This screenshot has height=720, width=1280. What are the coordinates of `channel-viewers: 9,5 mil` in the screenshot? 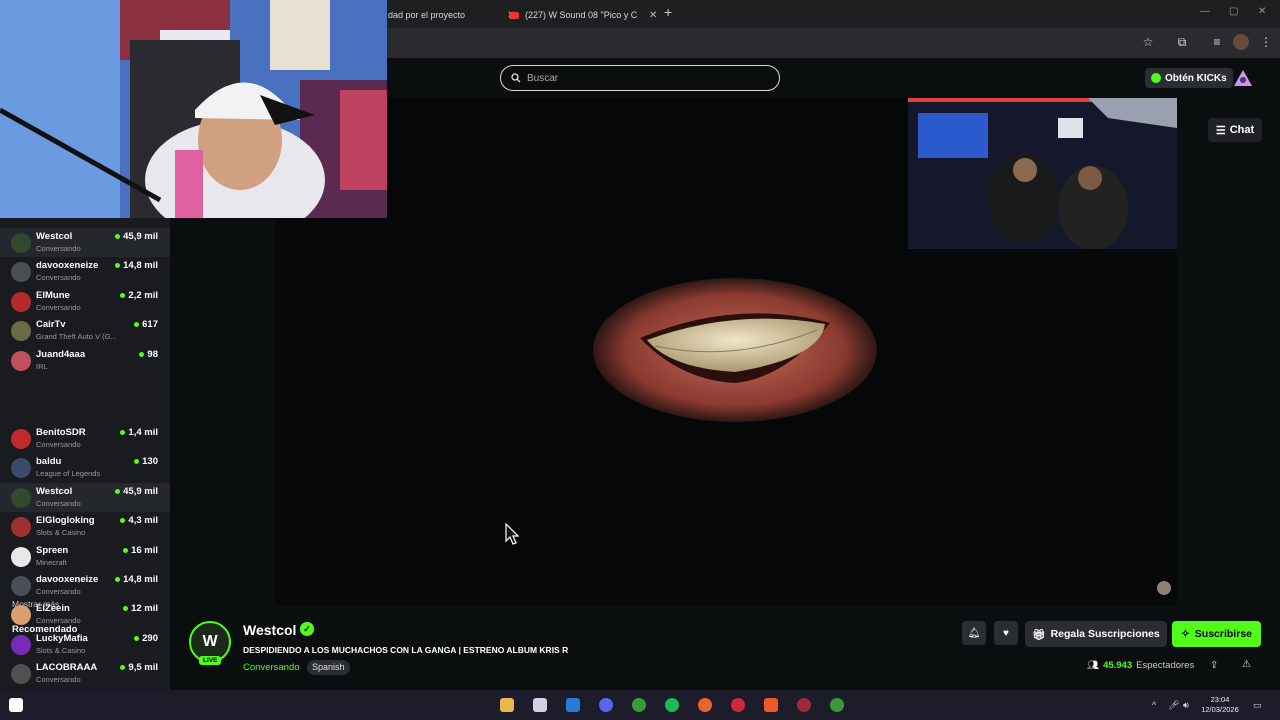 It's located at (139, 667).